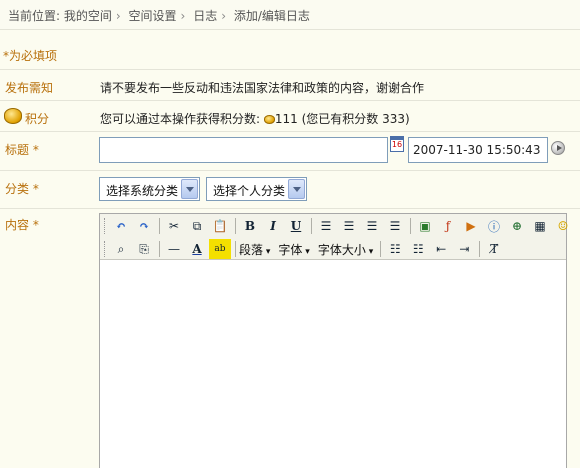 Image resolution: width=580 pixels, height=468 pixels. Describe the element at coordinates (220, 226) in the screenshot. I see `paste-icon: 📋` at that location.